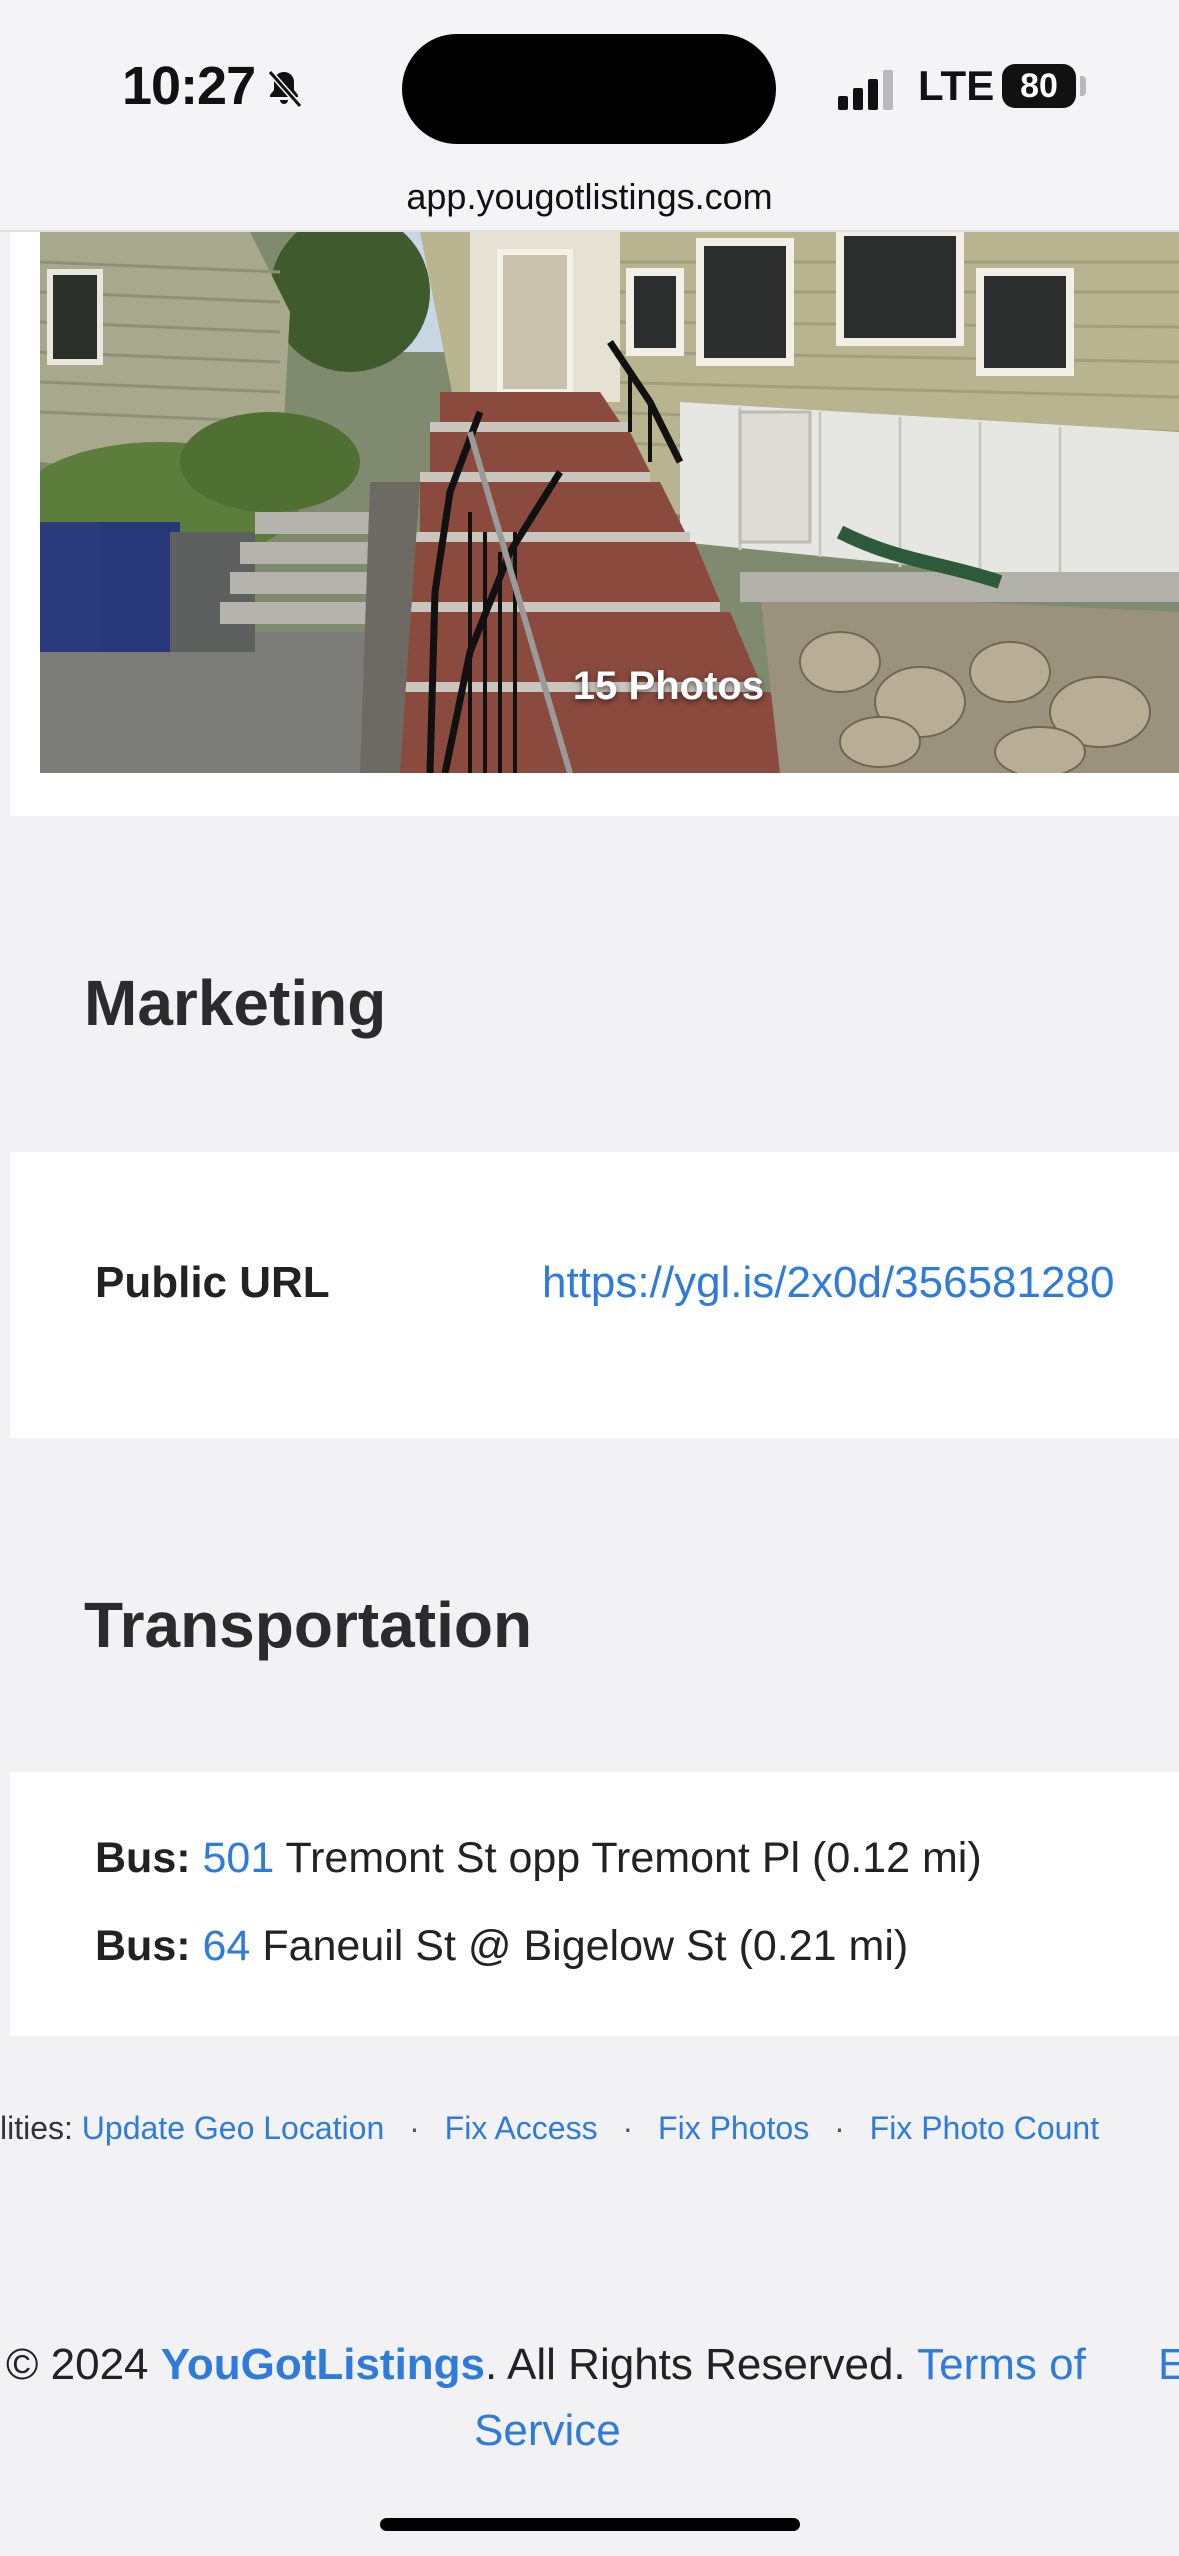 This screenshot has width=1179, height=2556. What do you see at coordinates (865, 90) in the screenshot?
I see `signal-icon` at bounding box center [865, 90].